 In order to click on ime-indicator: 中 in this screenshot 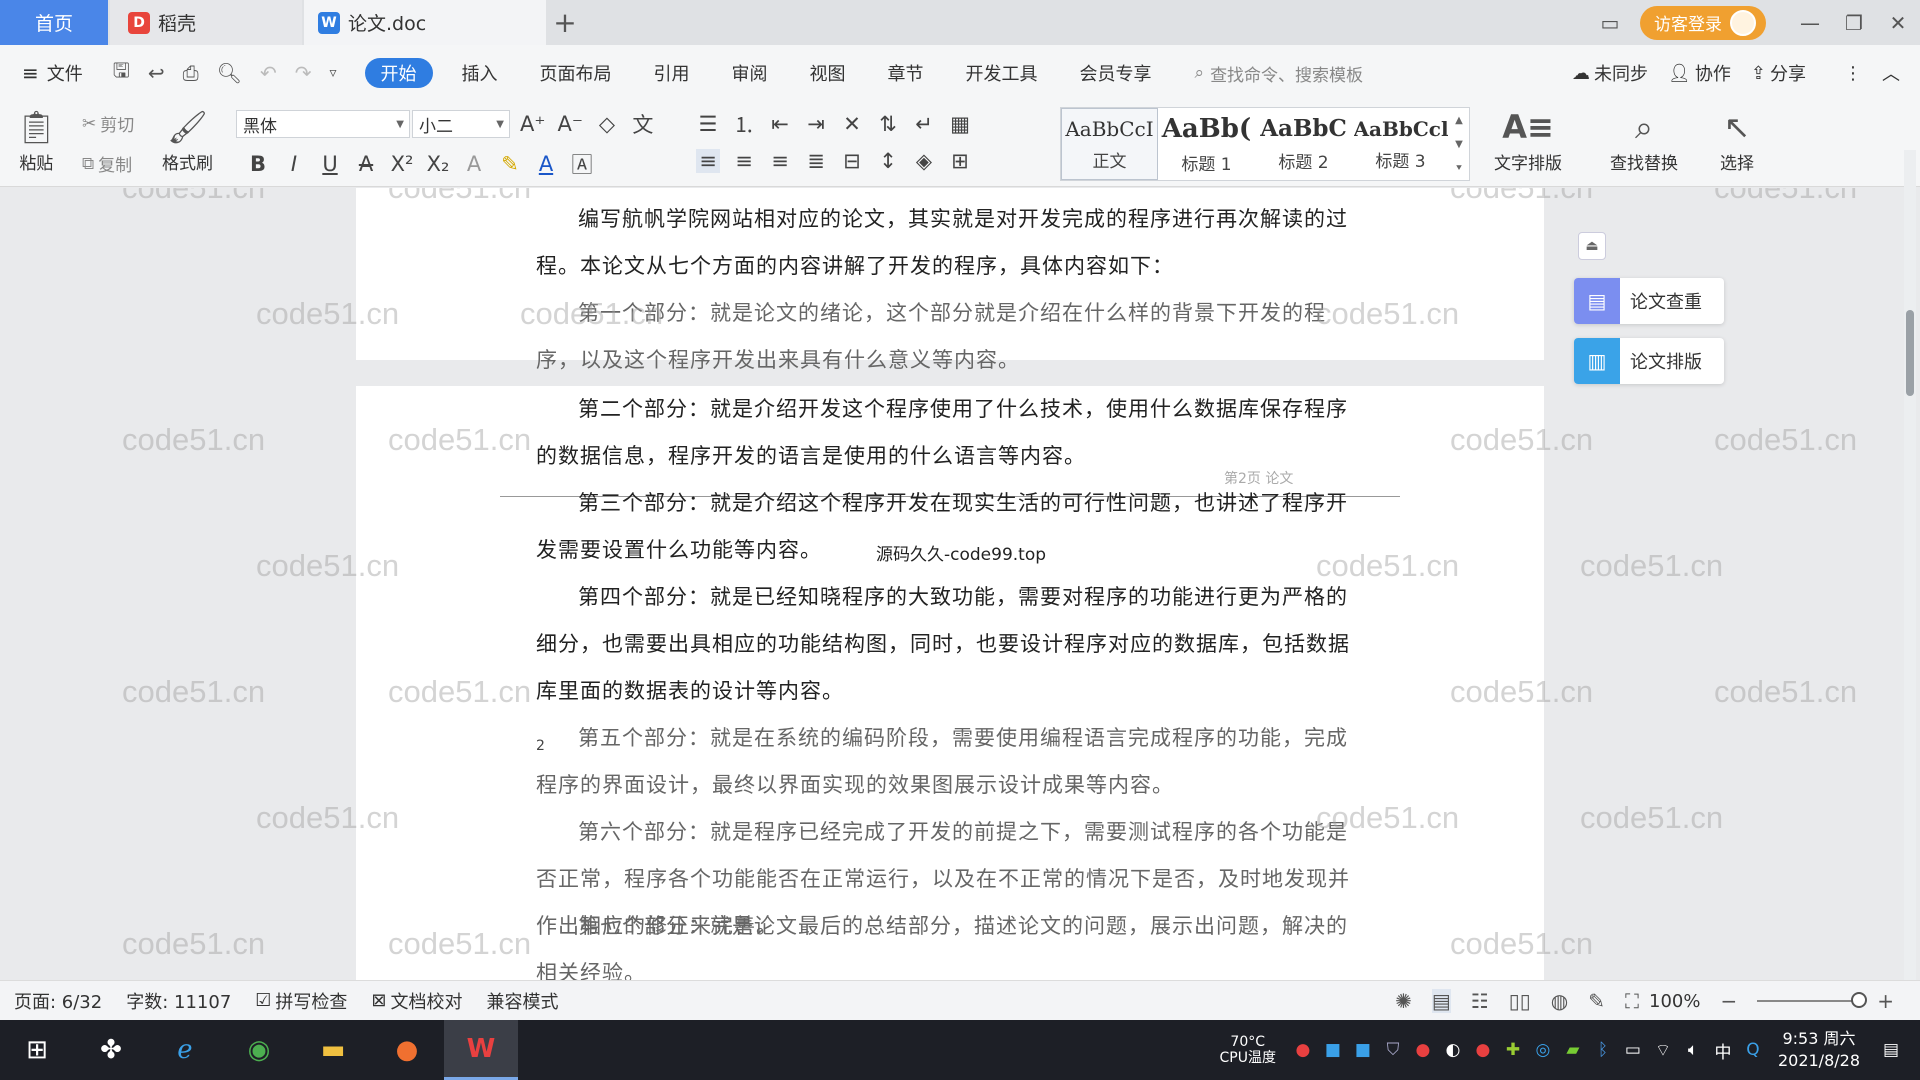, I will do `click(1723, 1050)`.